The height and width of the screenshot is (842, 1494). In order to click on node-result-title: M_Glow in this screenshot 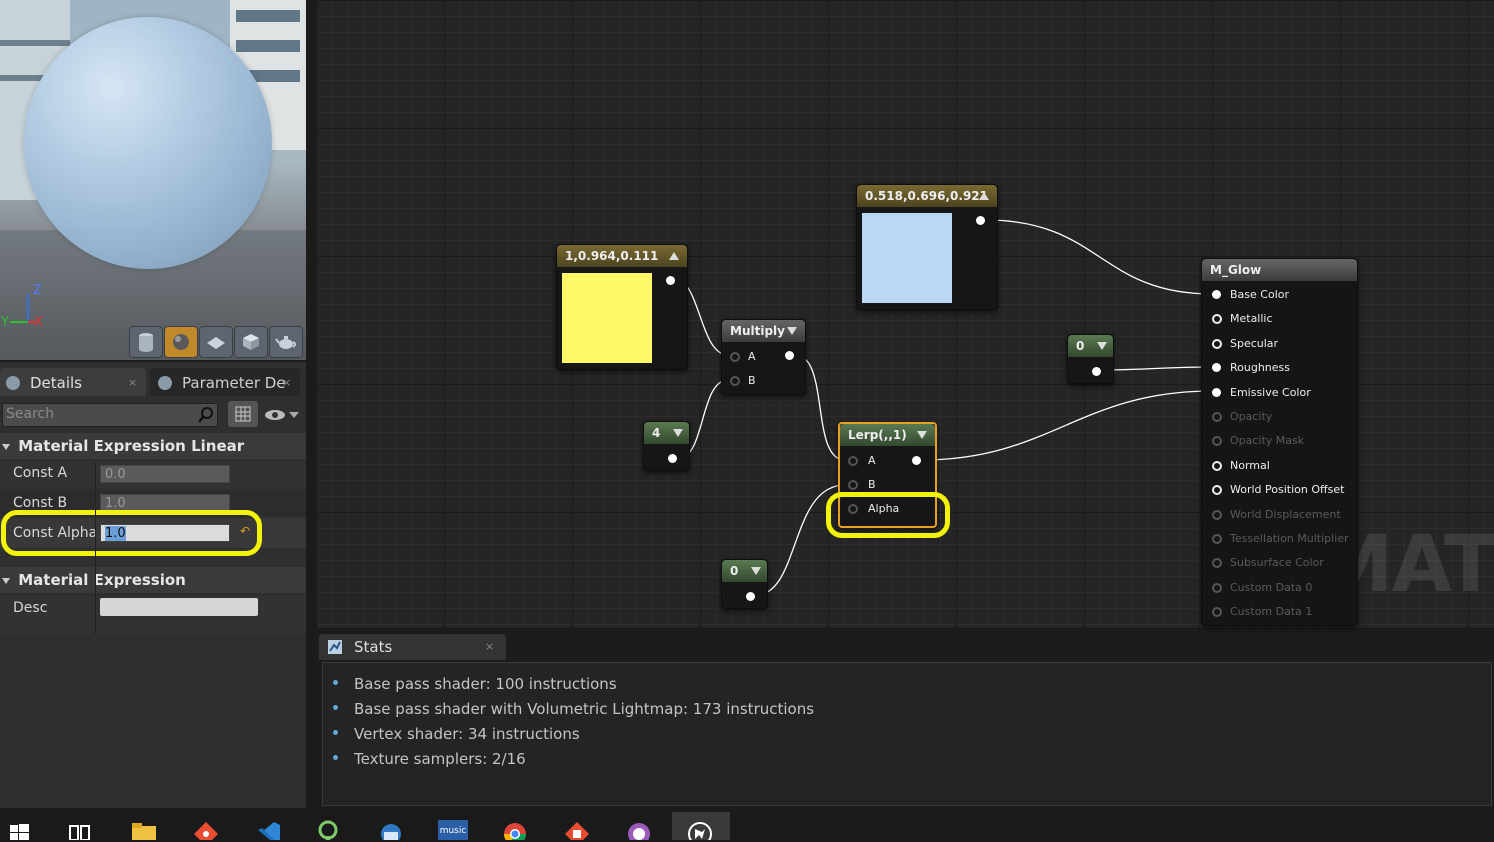, I will do `click(1236, 270)`.